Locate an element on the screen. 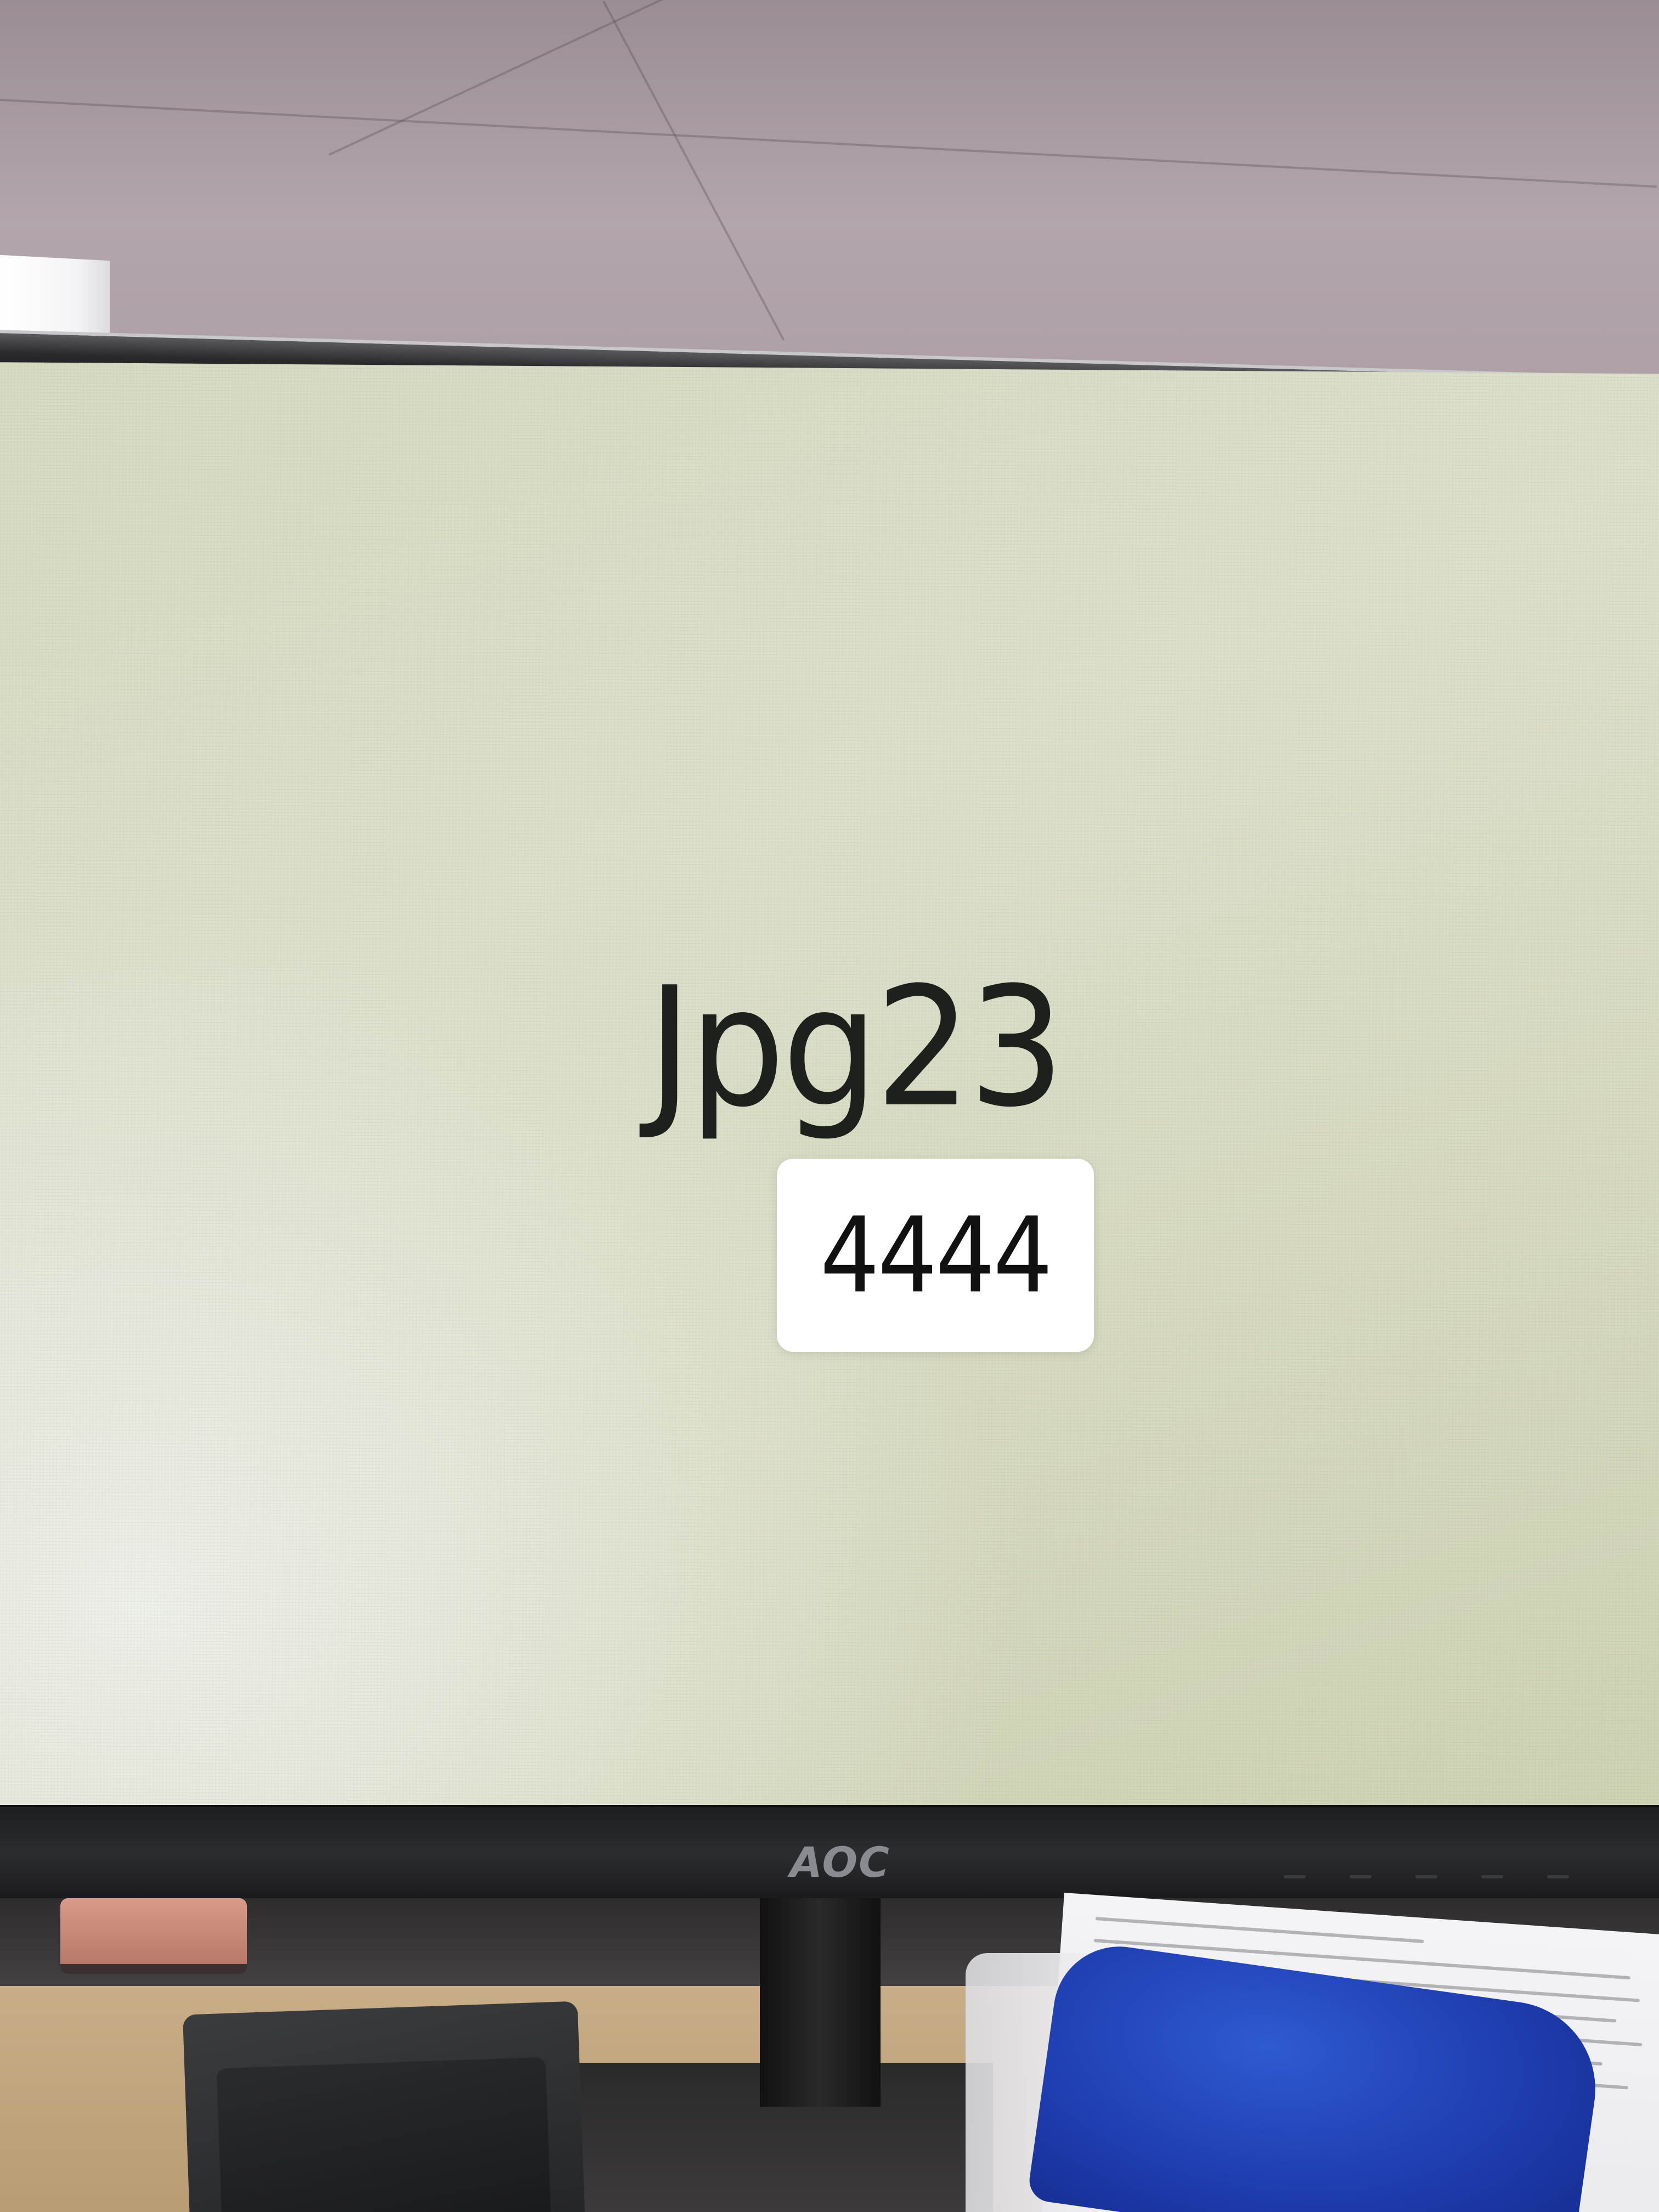 This screenshot has width=1659, height=2212. pink-object is located at coordinates (153, 1936).